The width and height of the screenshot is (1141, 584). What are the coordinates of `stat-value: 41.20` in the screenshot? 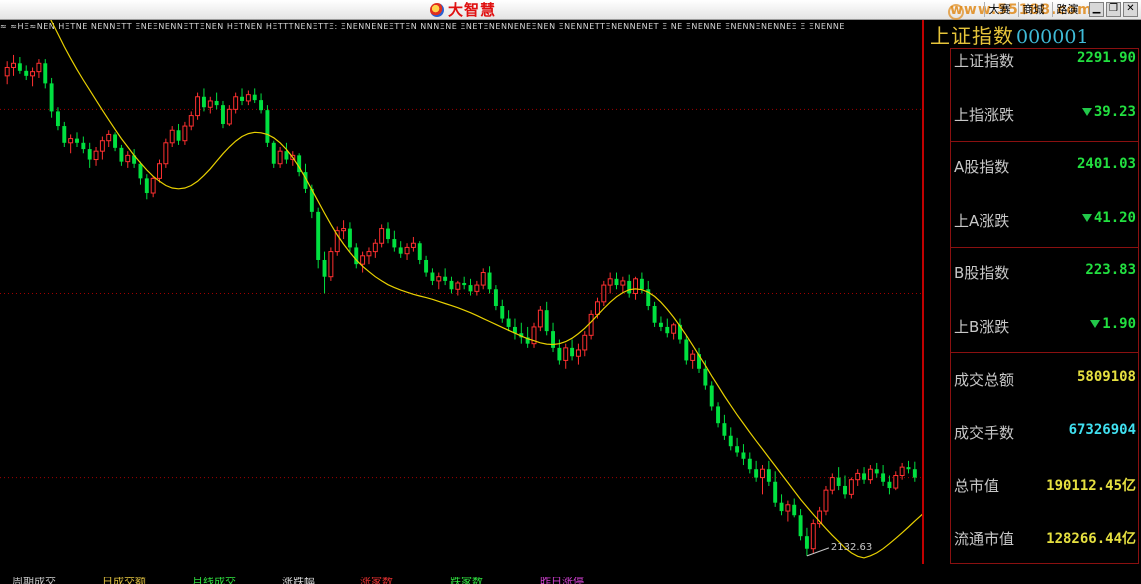 It's located at (1108, 218).